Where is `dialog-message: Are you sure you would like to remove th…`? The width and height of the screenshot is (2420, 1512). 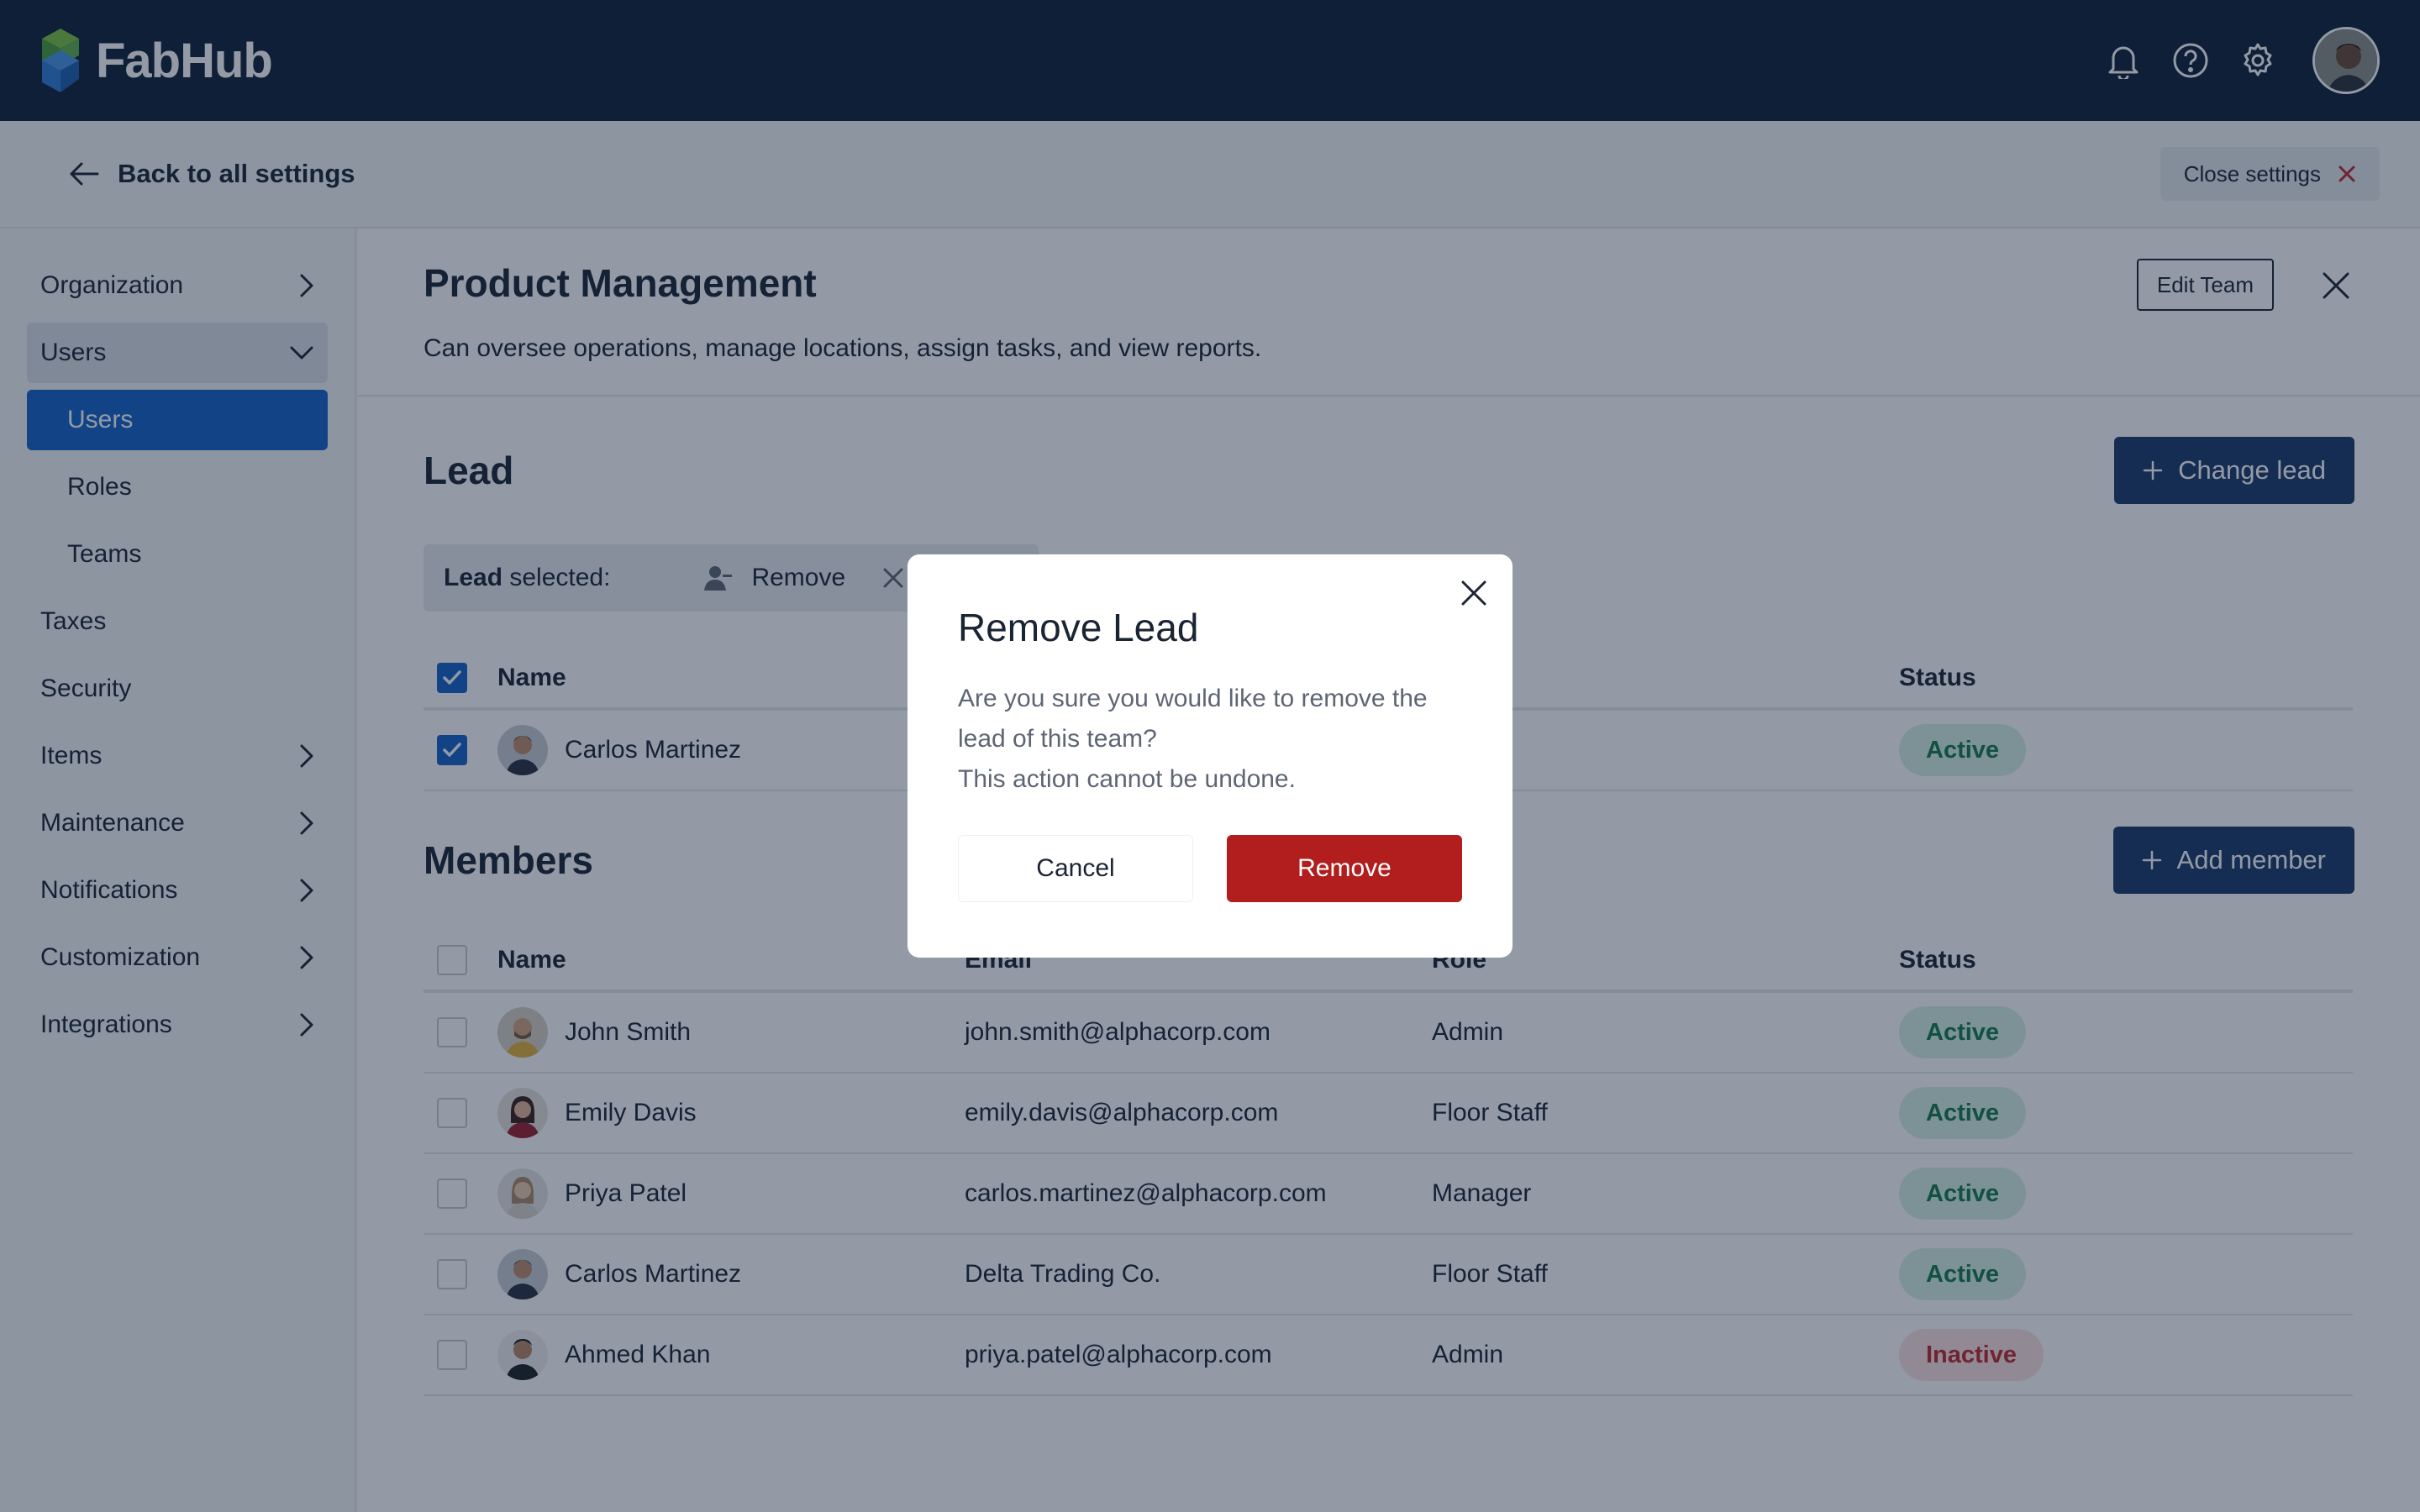 dialog-message: Are you sure you would like to remove th… is located at coordinates (1210, 739).